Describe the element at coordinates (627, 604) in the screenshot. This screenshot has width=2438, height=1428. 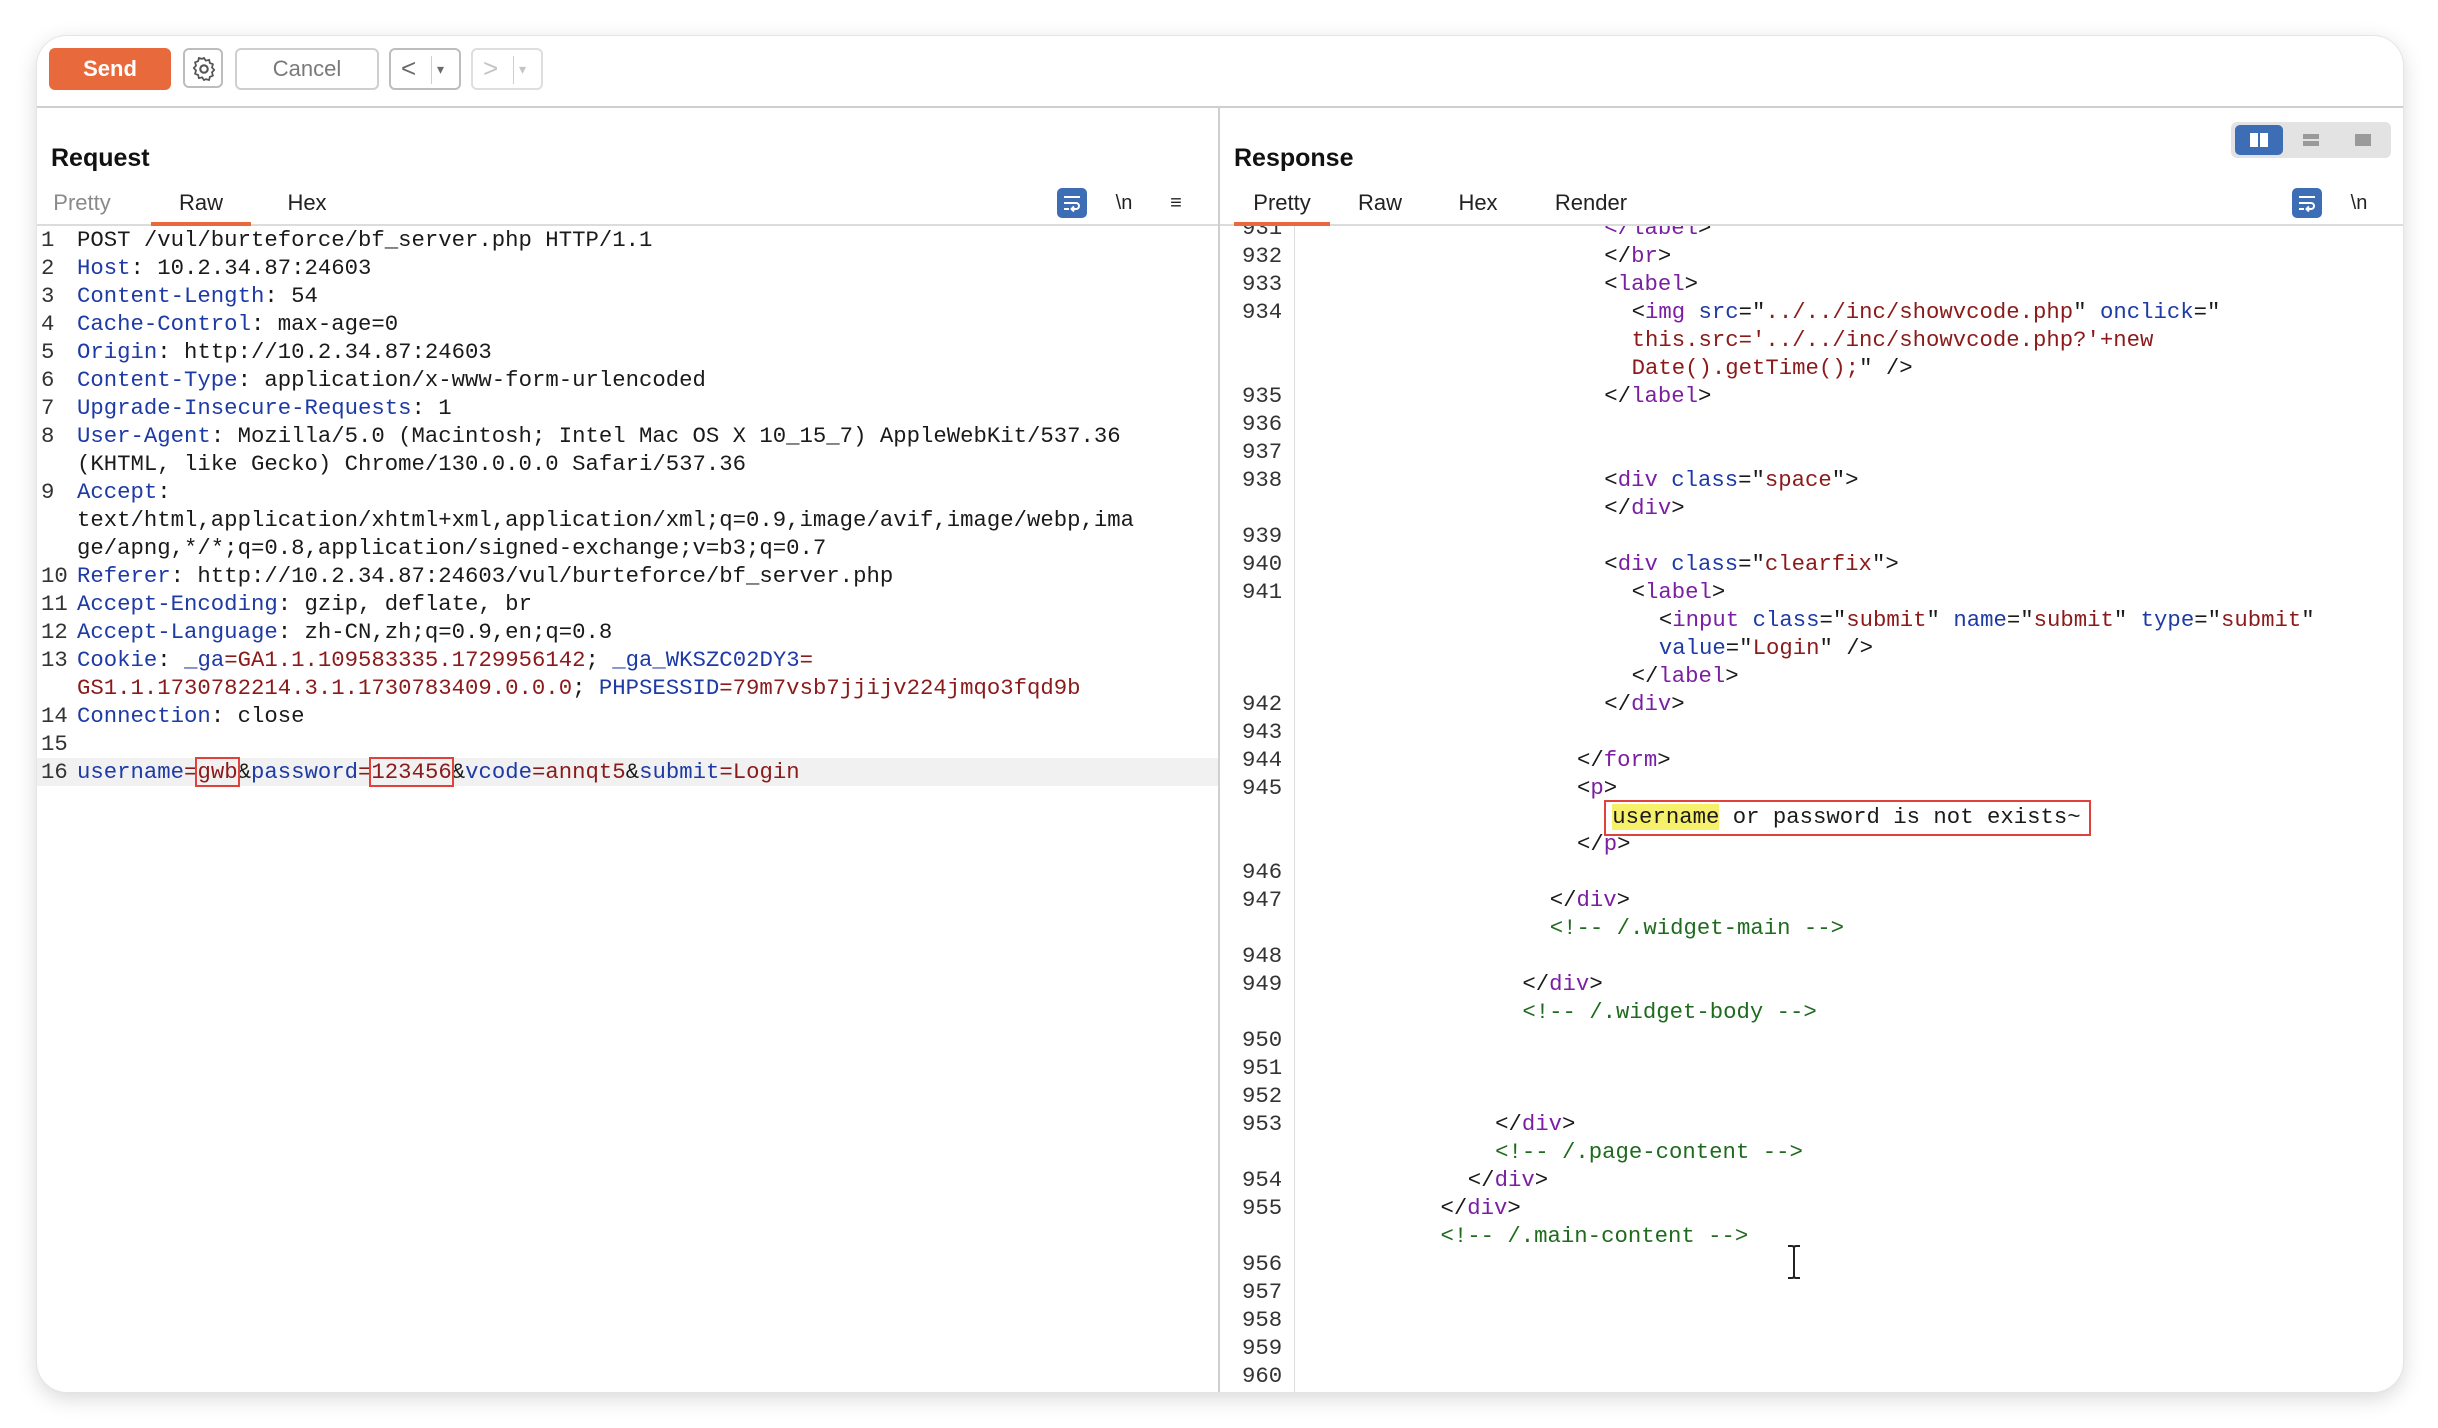
I see `request-line: 11 Accept-Encoding: gzip, deflate, br` at that location.